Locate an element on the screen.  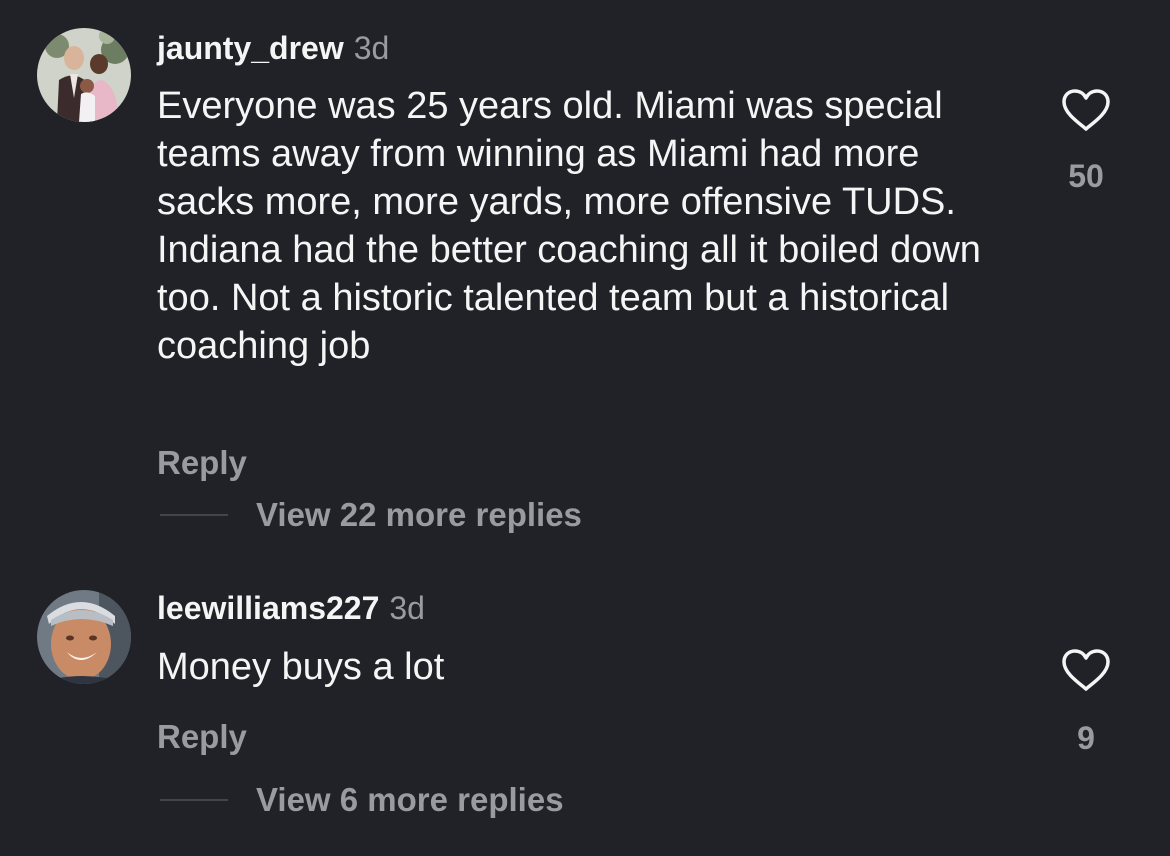
like-control: 9 is located at coordinates (1086, 702).